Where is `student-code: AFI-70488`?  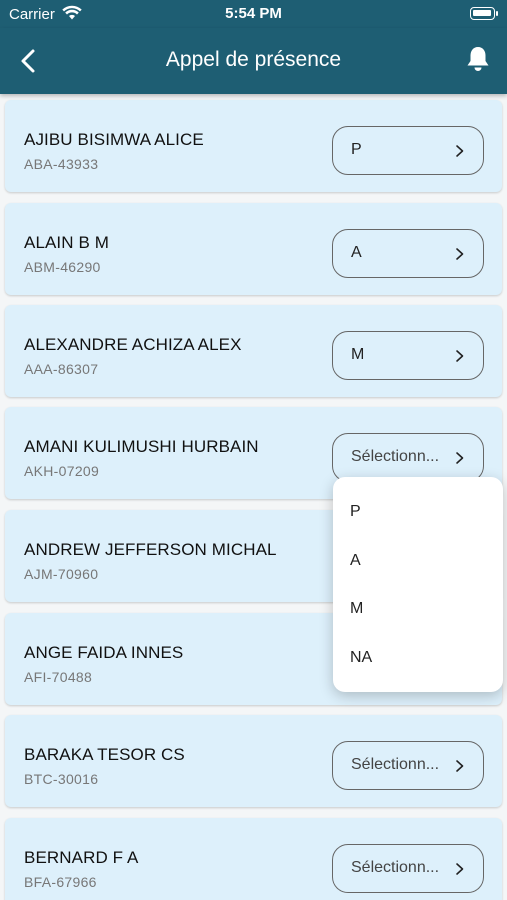
student-code: AFI-70488 is located at coordinates (58, 677).